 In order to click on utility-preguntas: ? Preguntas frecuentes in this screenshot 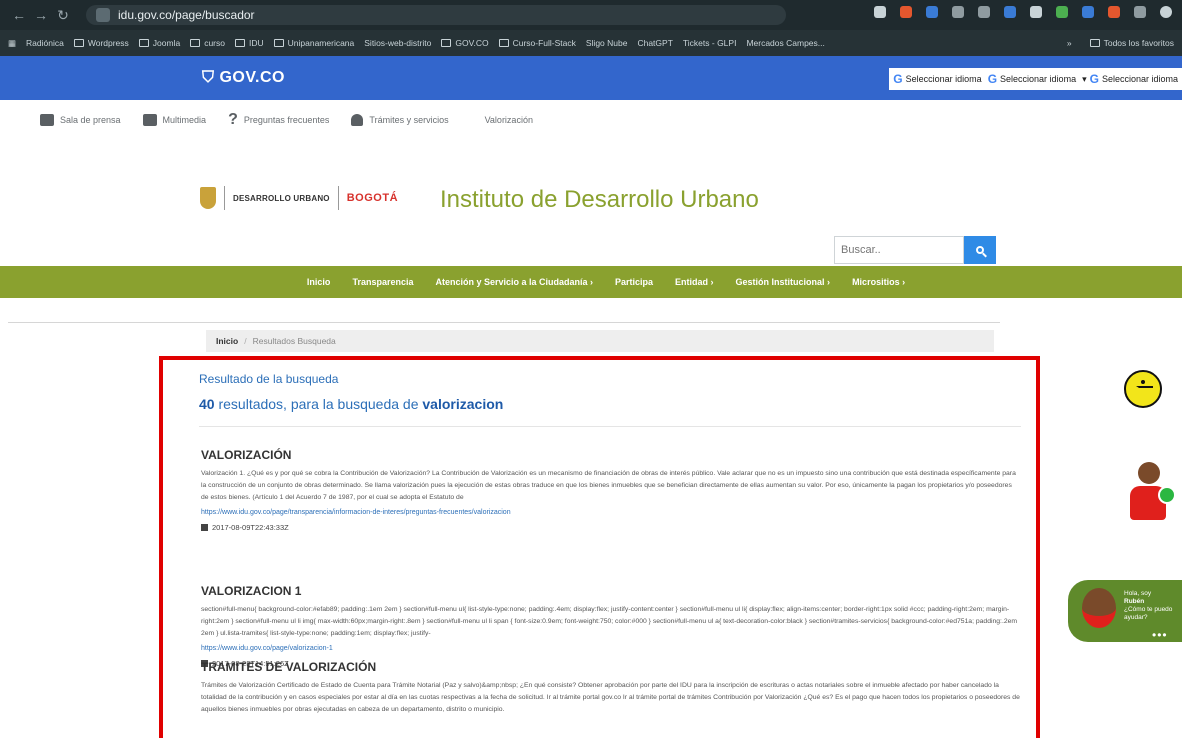, I will do `click(278, 120)`.